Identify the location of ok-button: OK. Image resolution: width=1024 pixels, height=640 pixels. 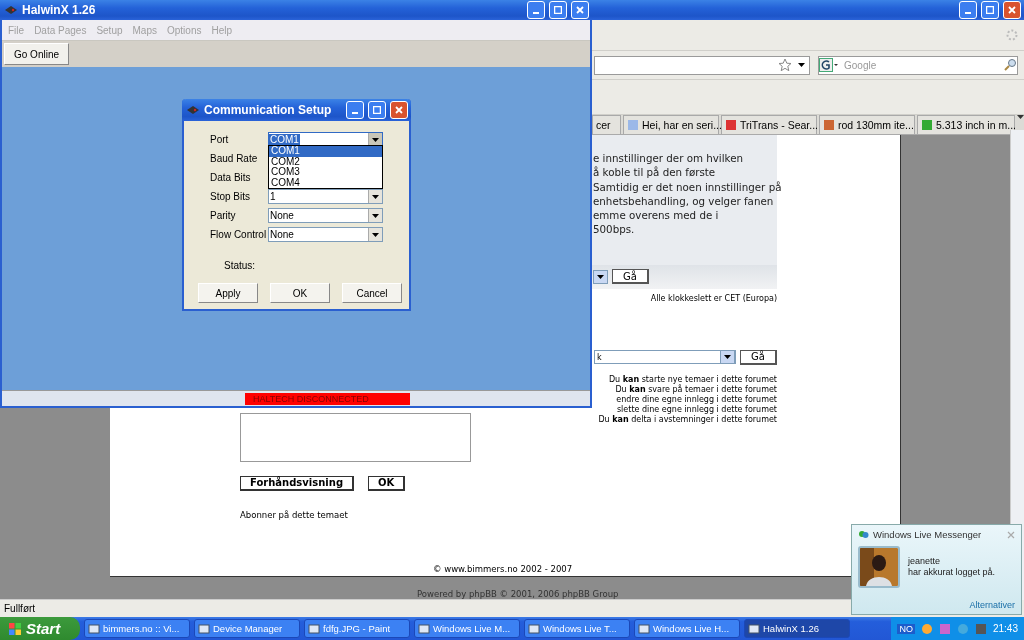
(387, 483).